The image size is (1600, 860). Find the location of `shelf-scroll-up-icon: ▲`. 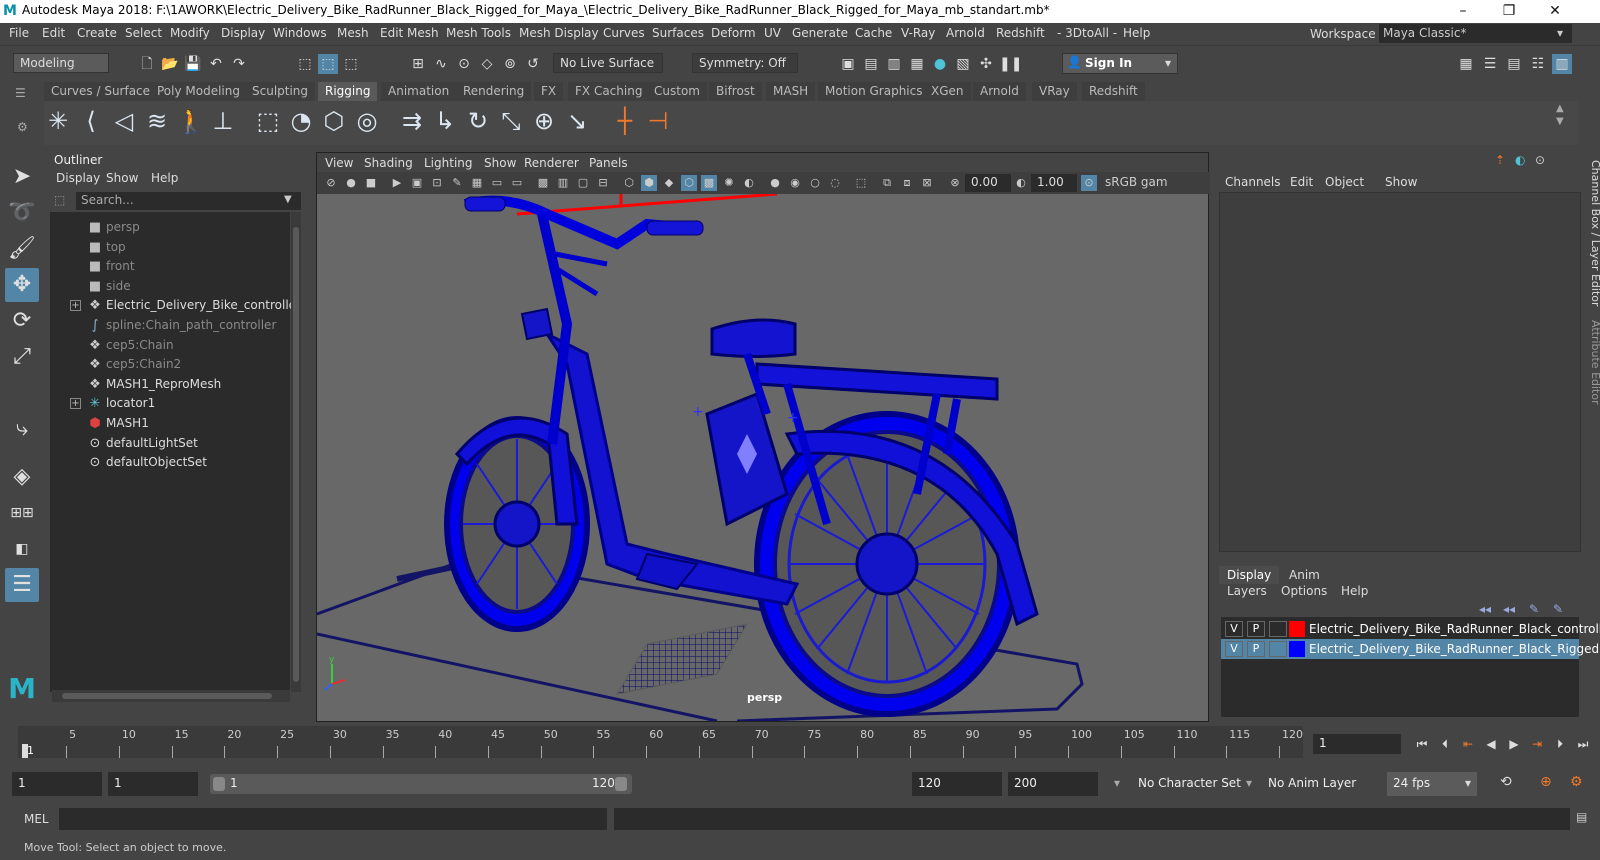

shelf-scroll-up-icon: ▲ is located at coordinates (1560, 108).